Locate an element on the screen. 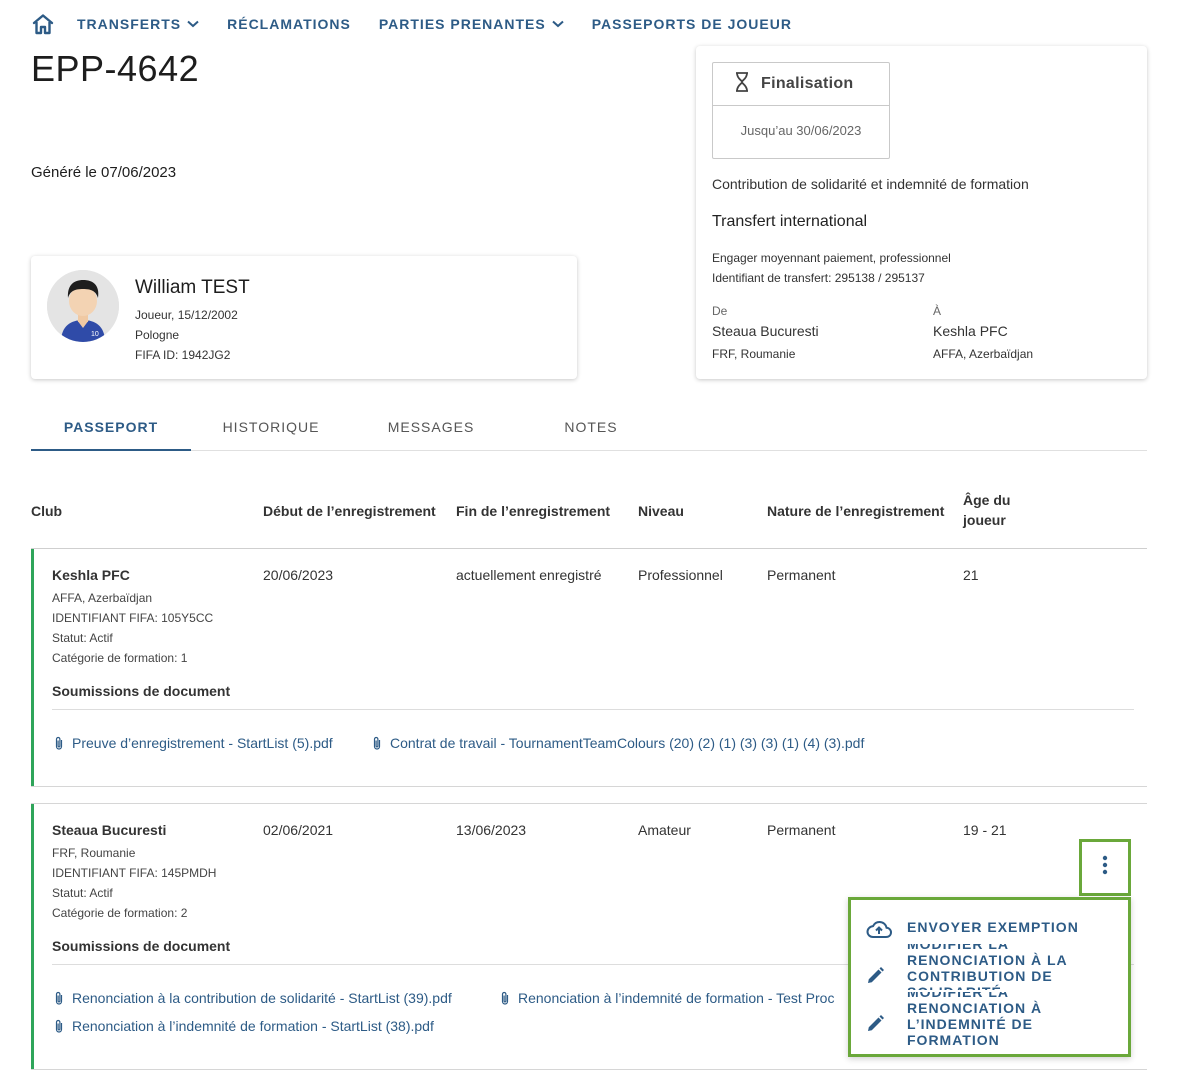 The width and height of the screenshot is (1201, 1077). tab-notes: NOTES is located at coordinates (591, 427).